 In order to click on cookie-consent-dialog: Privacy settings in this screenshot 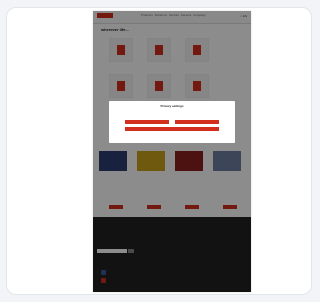, I will do `click(172, 122)`.